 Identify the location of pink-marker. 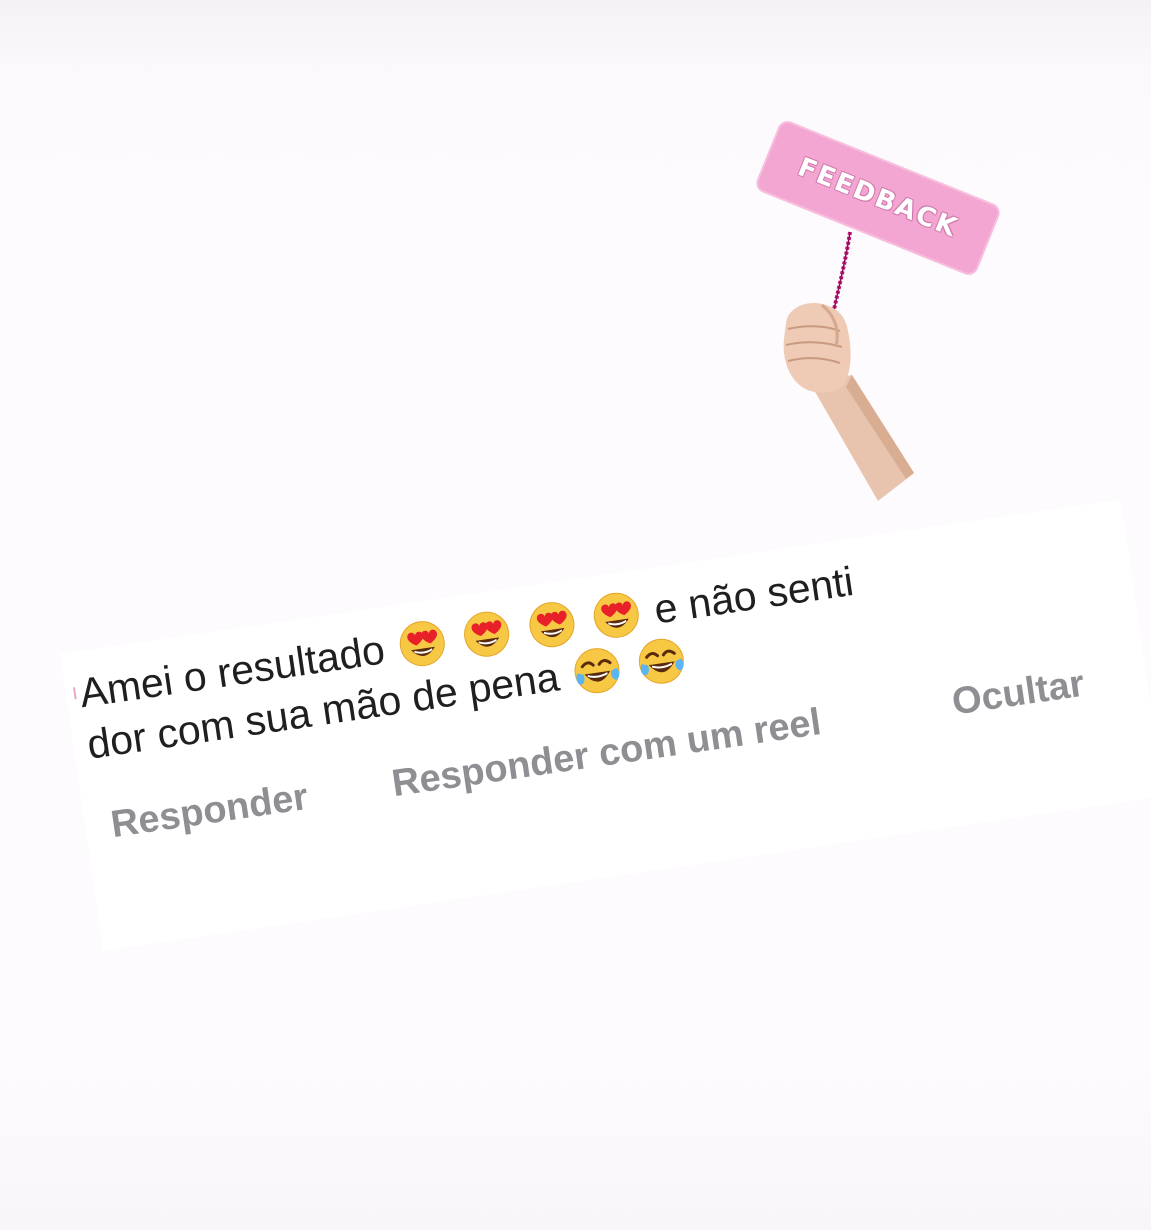
(74, 693).